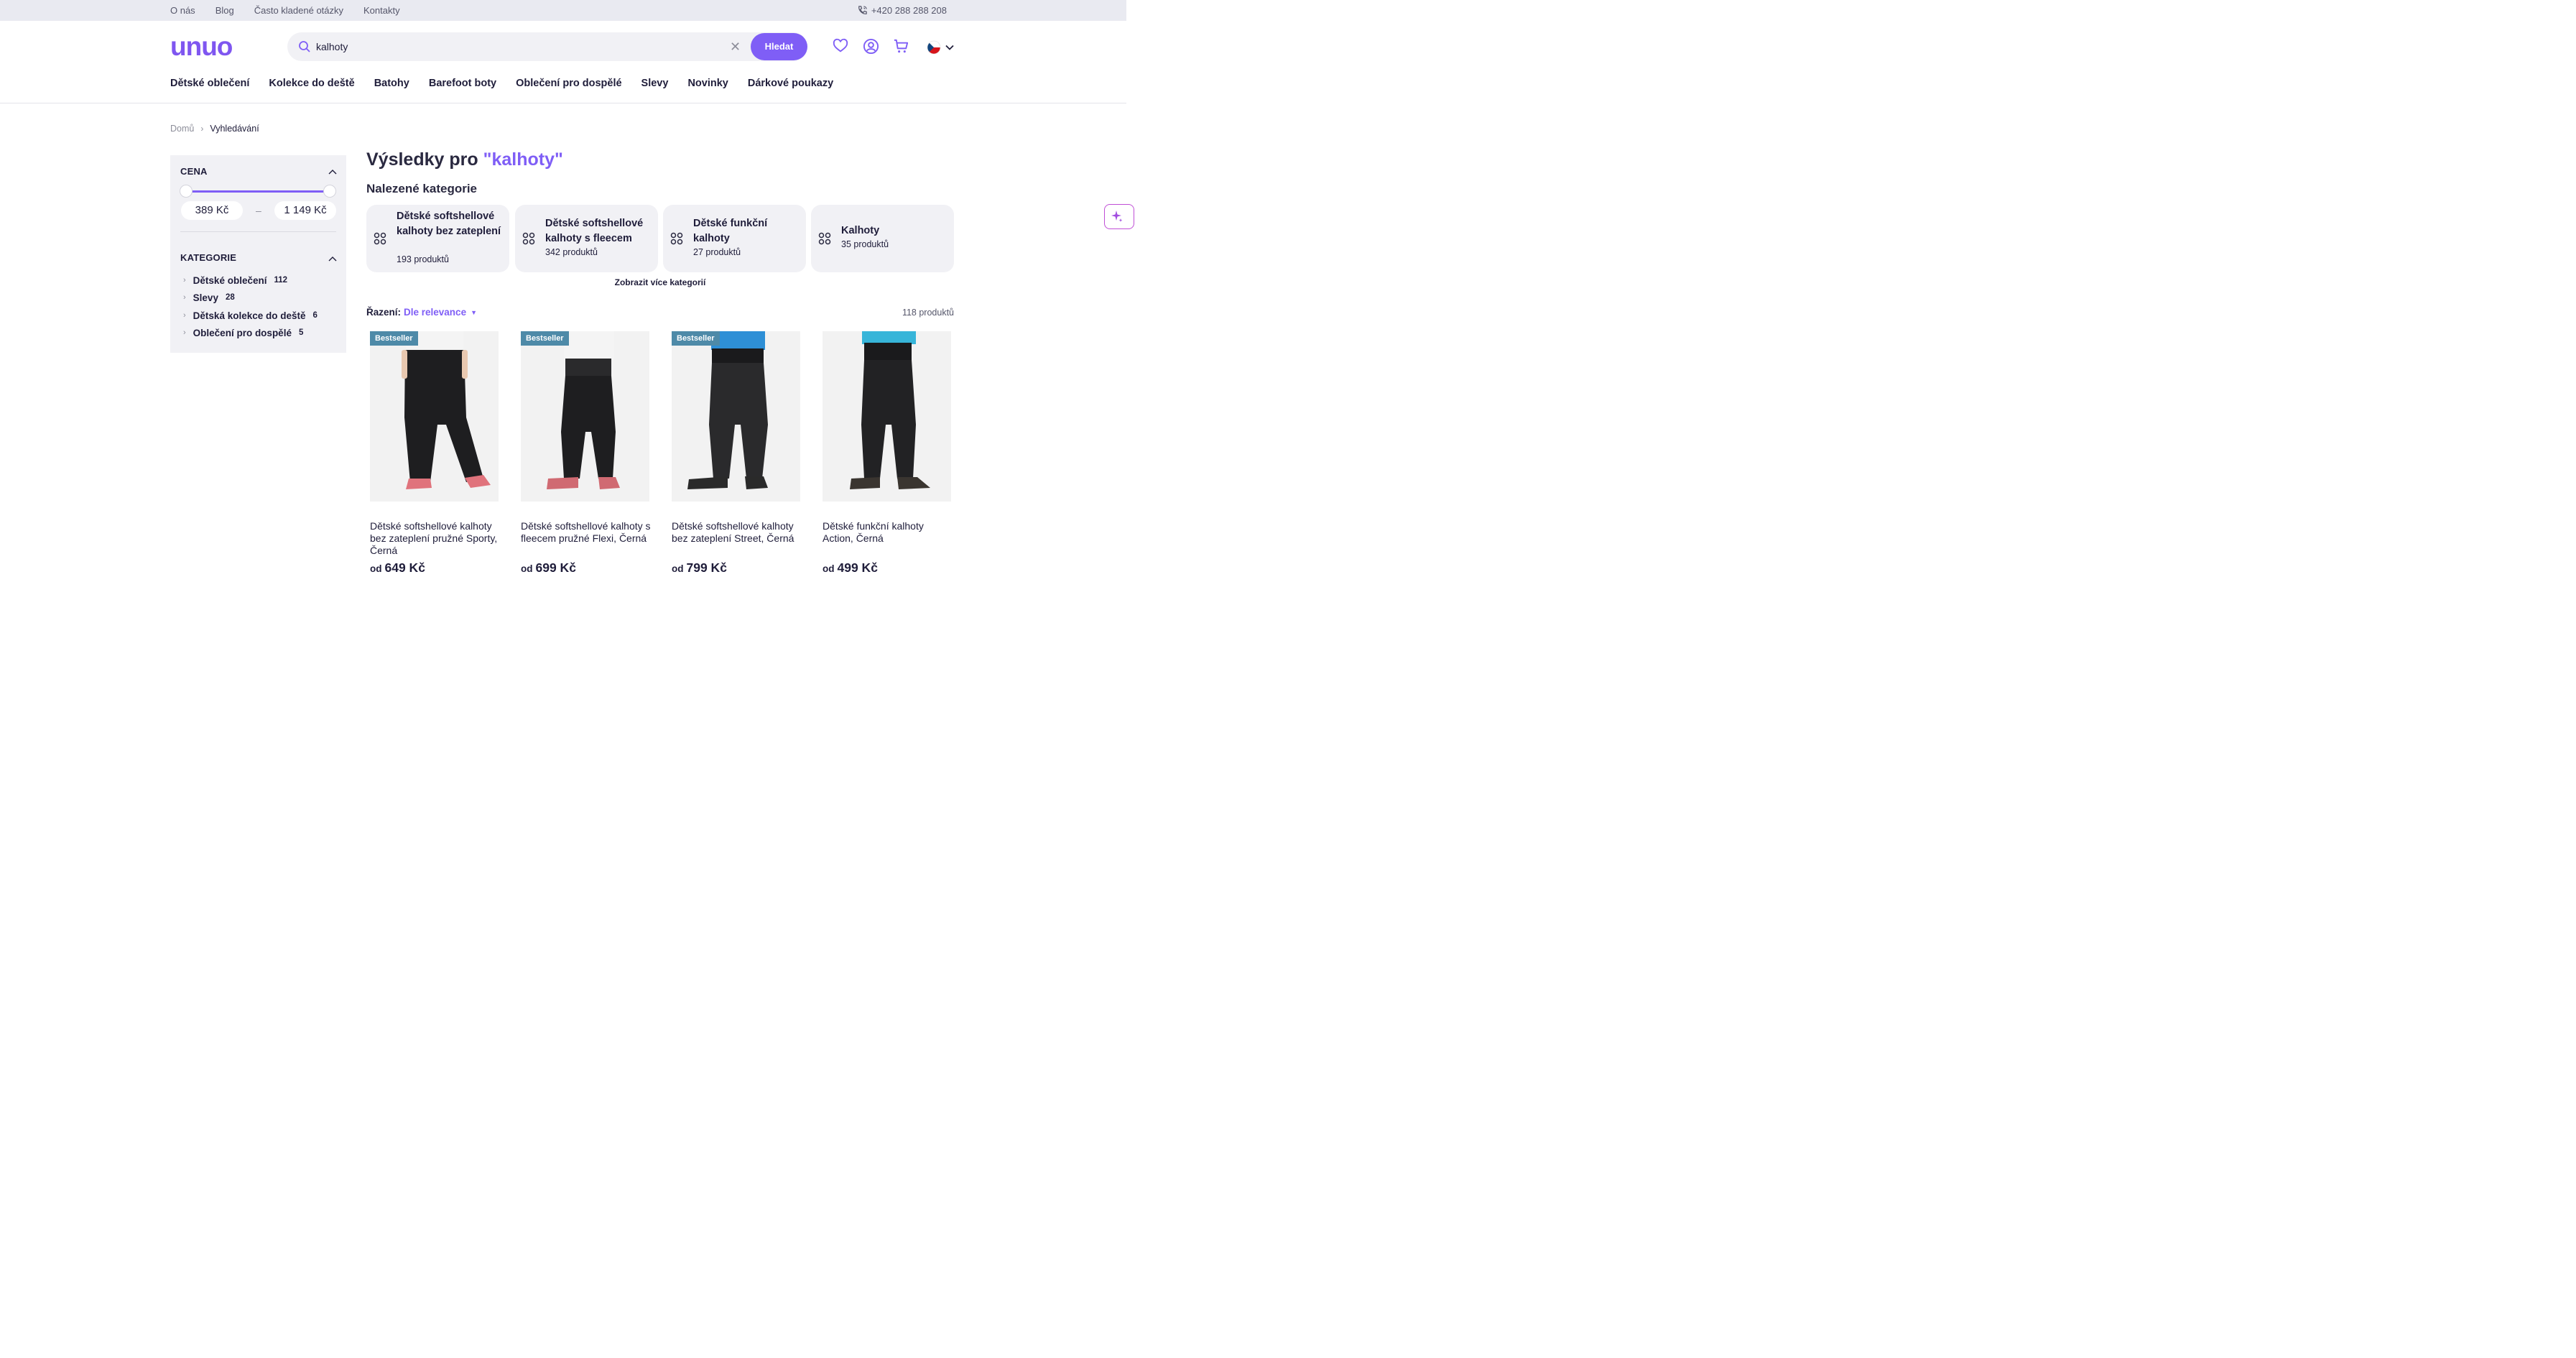 The width and height of the screenshot is (2576, 1358). Describe the element at coordinates (909, 10) in the screenshot. I see `phone-number: +420 288 288 208` at that location.